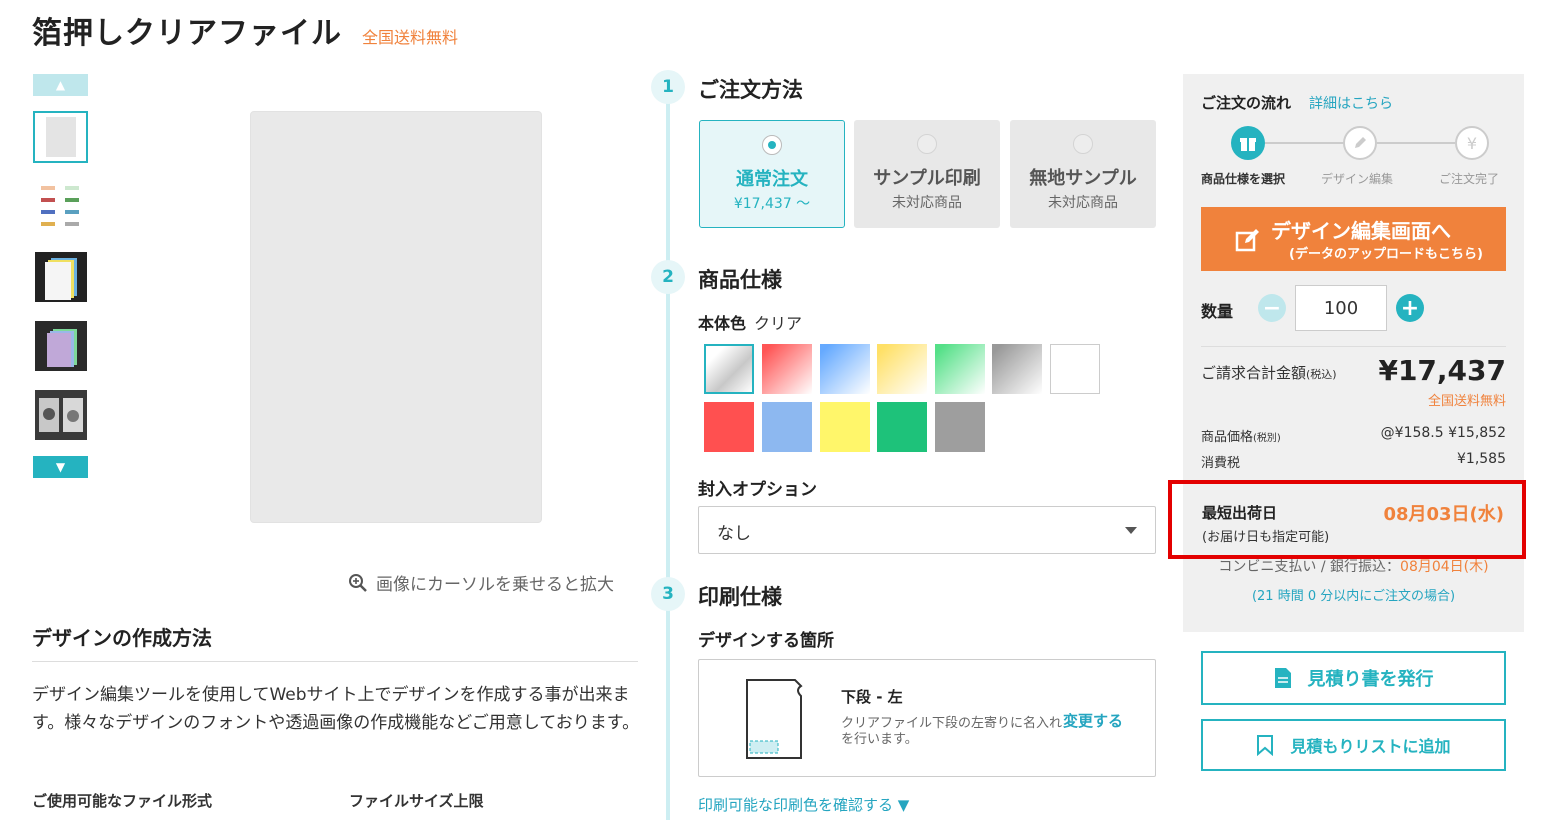  I want to click on earliest-shipping-note: (お届け日も指定可能), so click(1266, 537).